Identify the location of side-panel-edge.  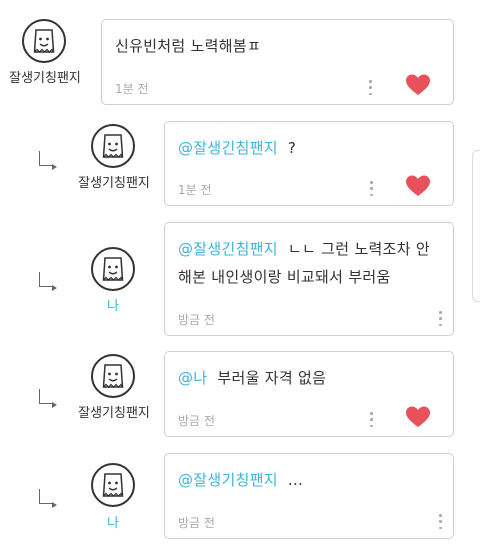
(476, 226).